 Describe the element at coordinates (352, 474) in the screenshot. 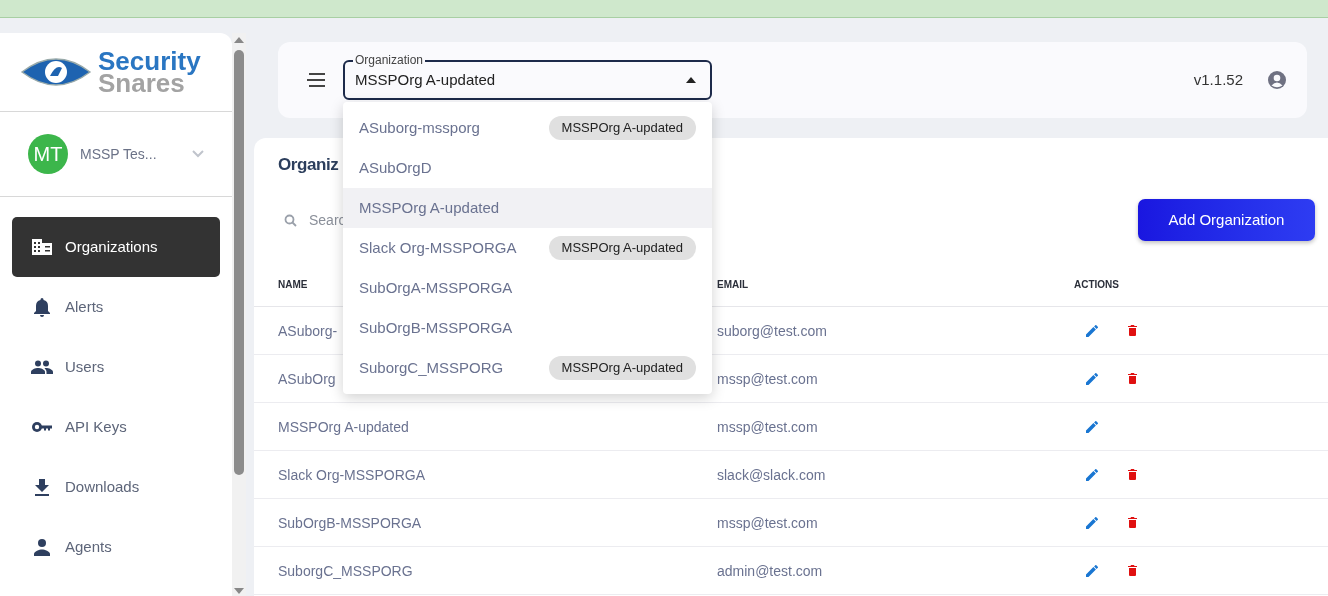

I see `table-cell: Slack Org-MSSPORGA` at that location.